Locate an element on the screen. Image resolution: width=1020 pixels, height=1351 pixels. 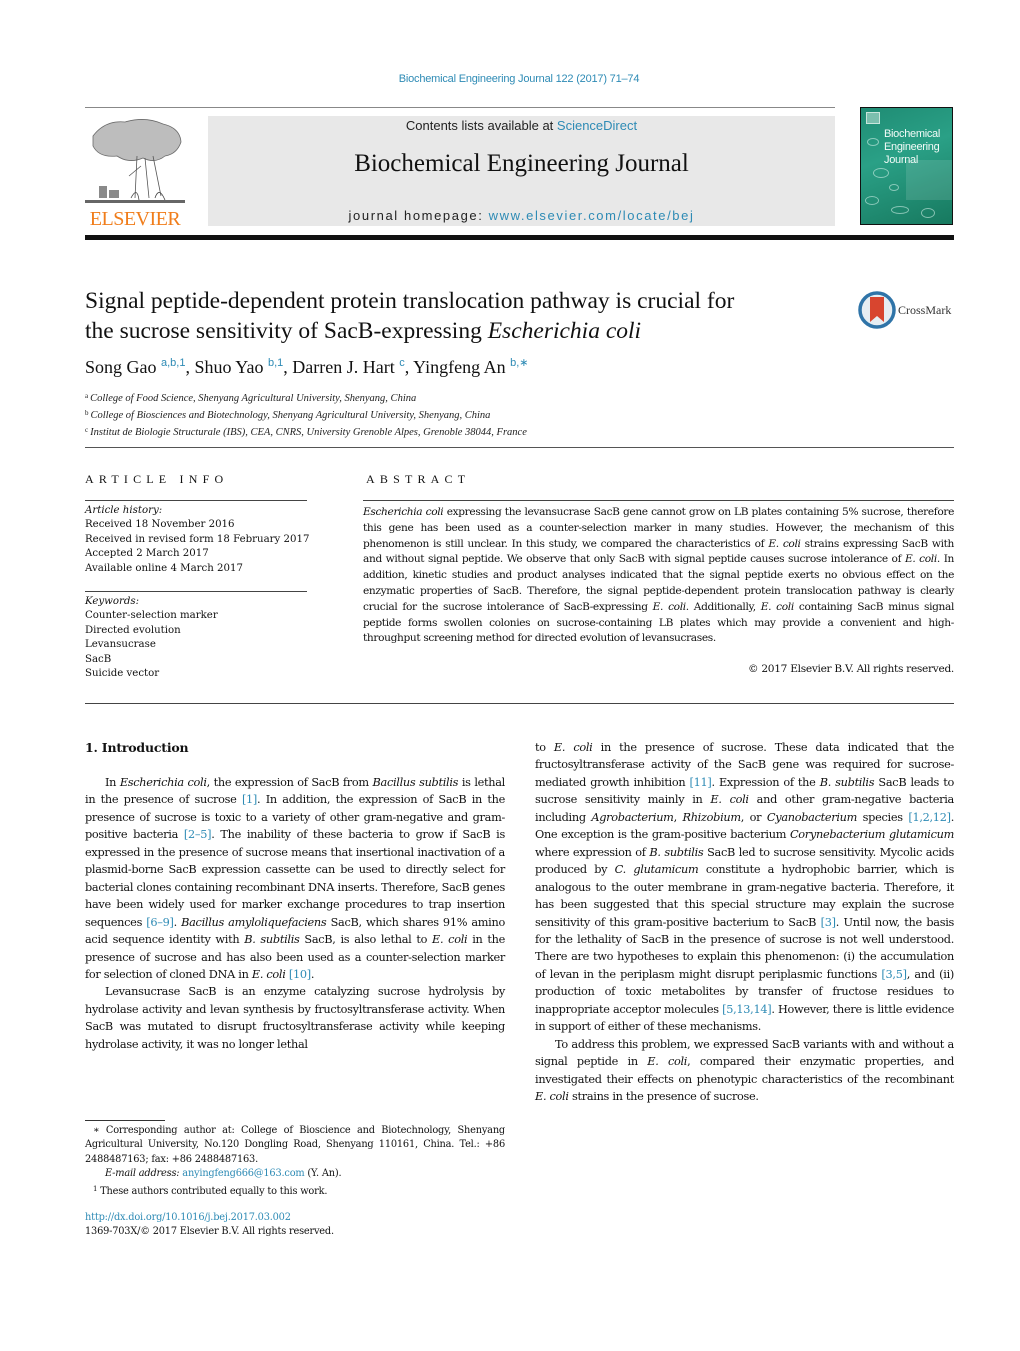
author: Song Gao a,b,1 is located at coordinates (135, 367).